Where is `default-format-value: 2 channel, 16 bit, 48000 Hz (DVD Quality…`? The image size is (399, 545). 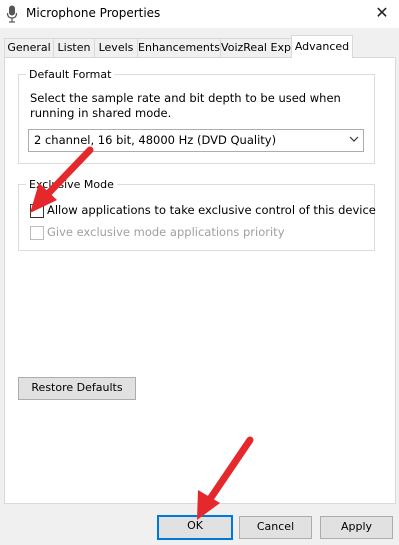
default-format-value: 2 channel, 16 bit, 48000 Hz (DVD Quality… is located at coordinates (155, 140).